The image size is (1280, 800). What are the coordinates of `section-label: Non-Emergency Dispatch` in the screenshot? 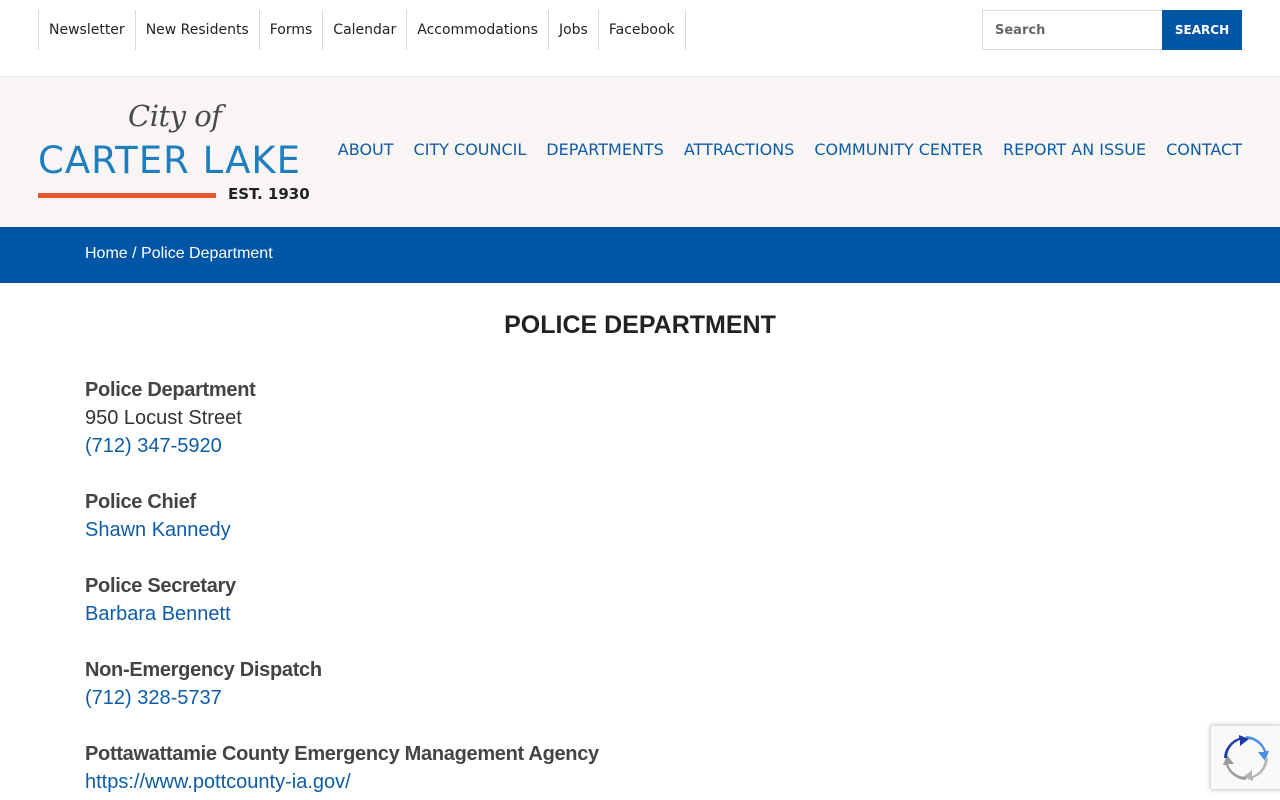 It's located at (203, 670).